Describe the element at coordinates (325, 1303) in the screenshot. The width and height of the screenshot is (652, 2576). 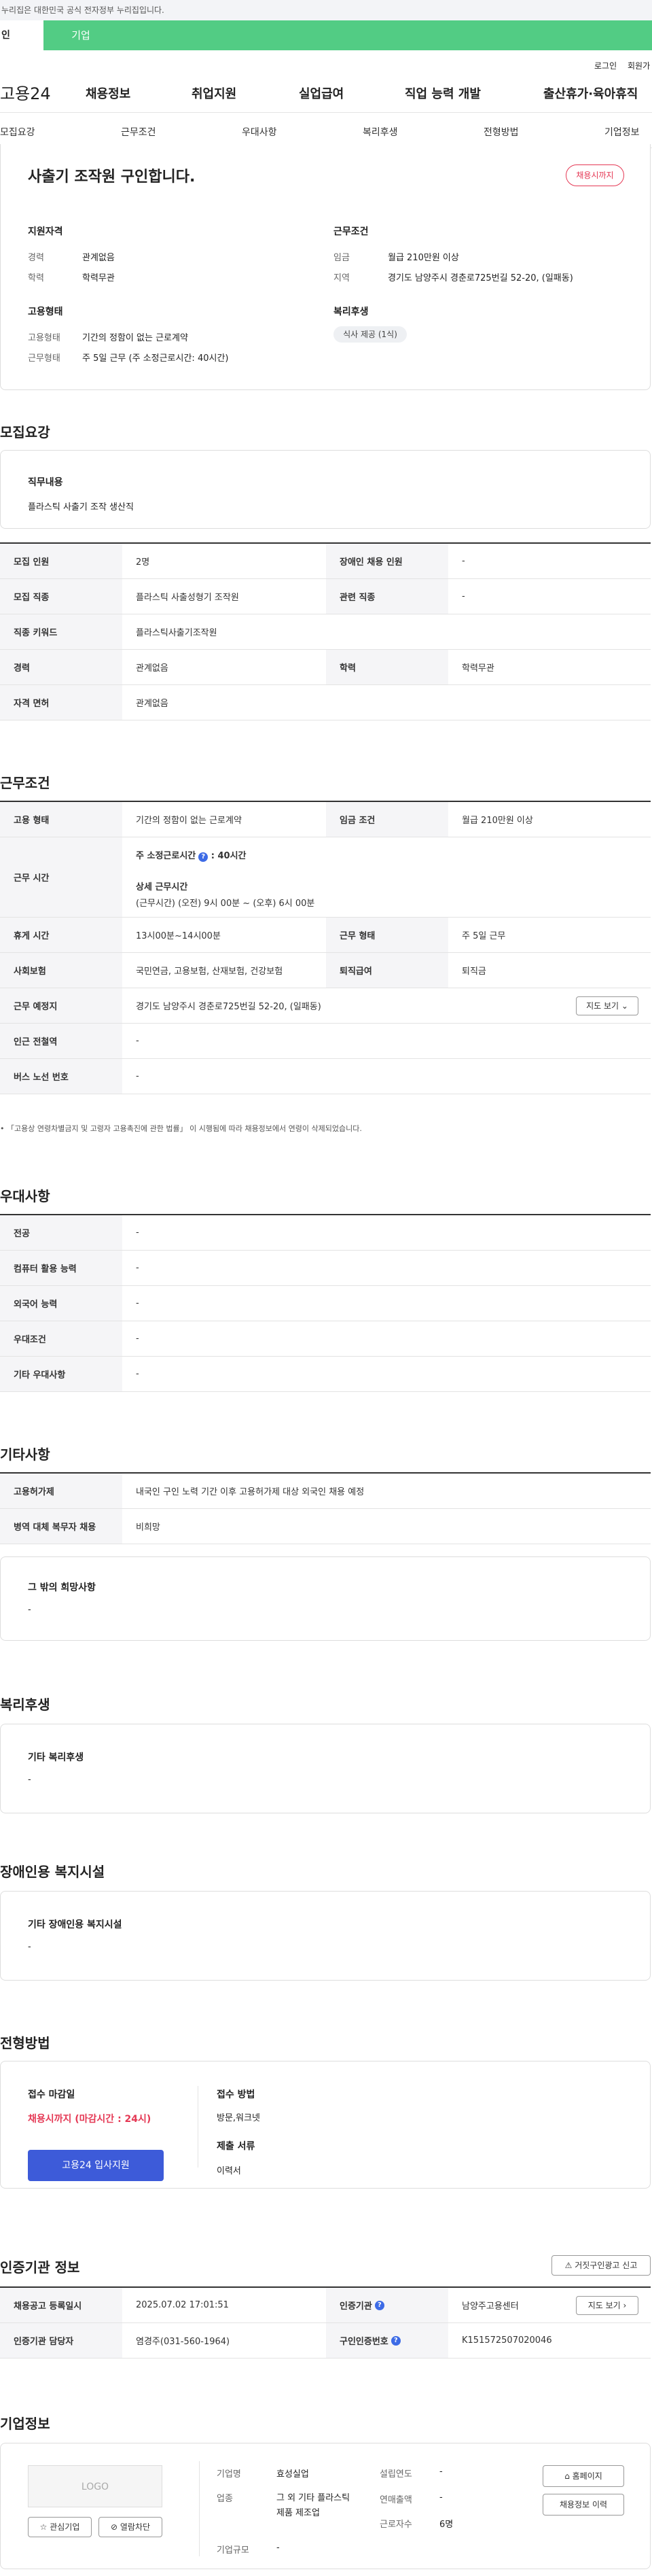
I see `preference-table: 전공 - 컴퓨터 활용 능력 - 외국어 능력 - 우대조건 - 기타 우대사항 -` at that location.